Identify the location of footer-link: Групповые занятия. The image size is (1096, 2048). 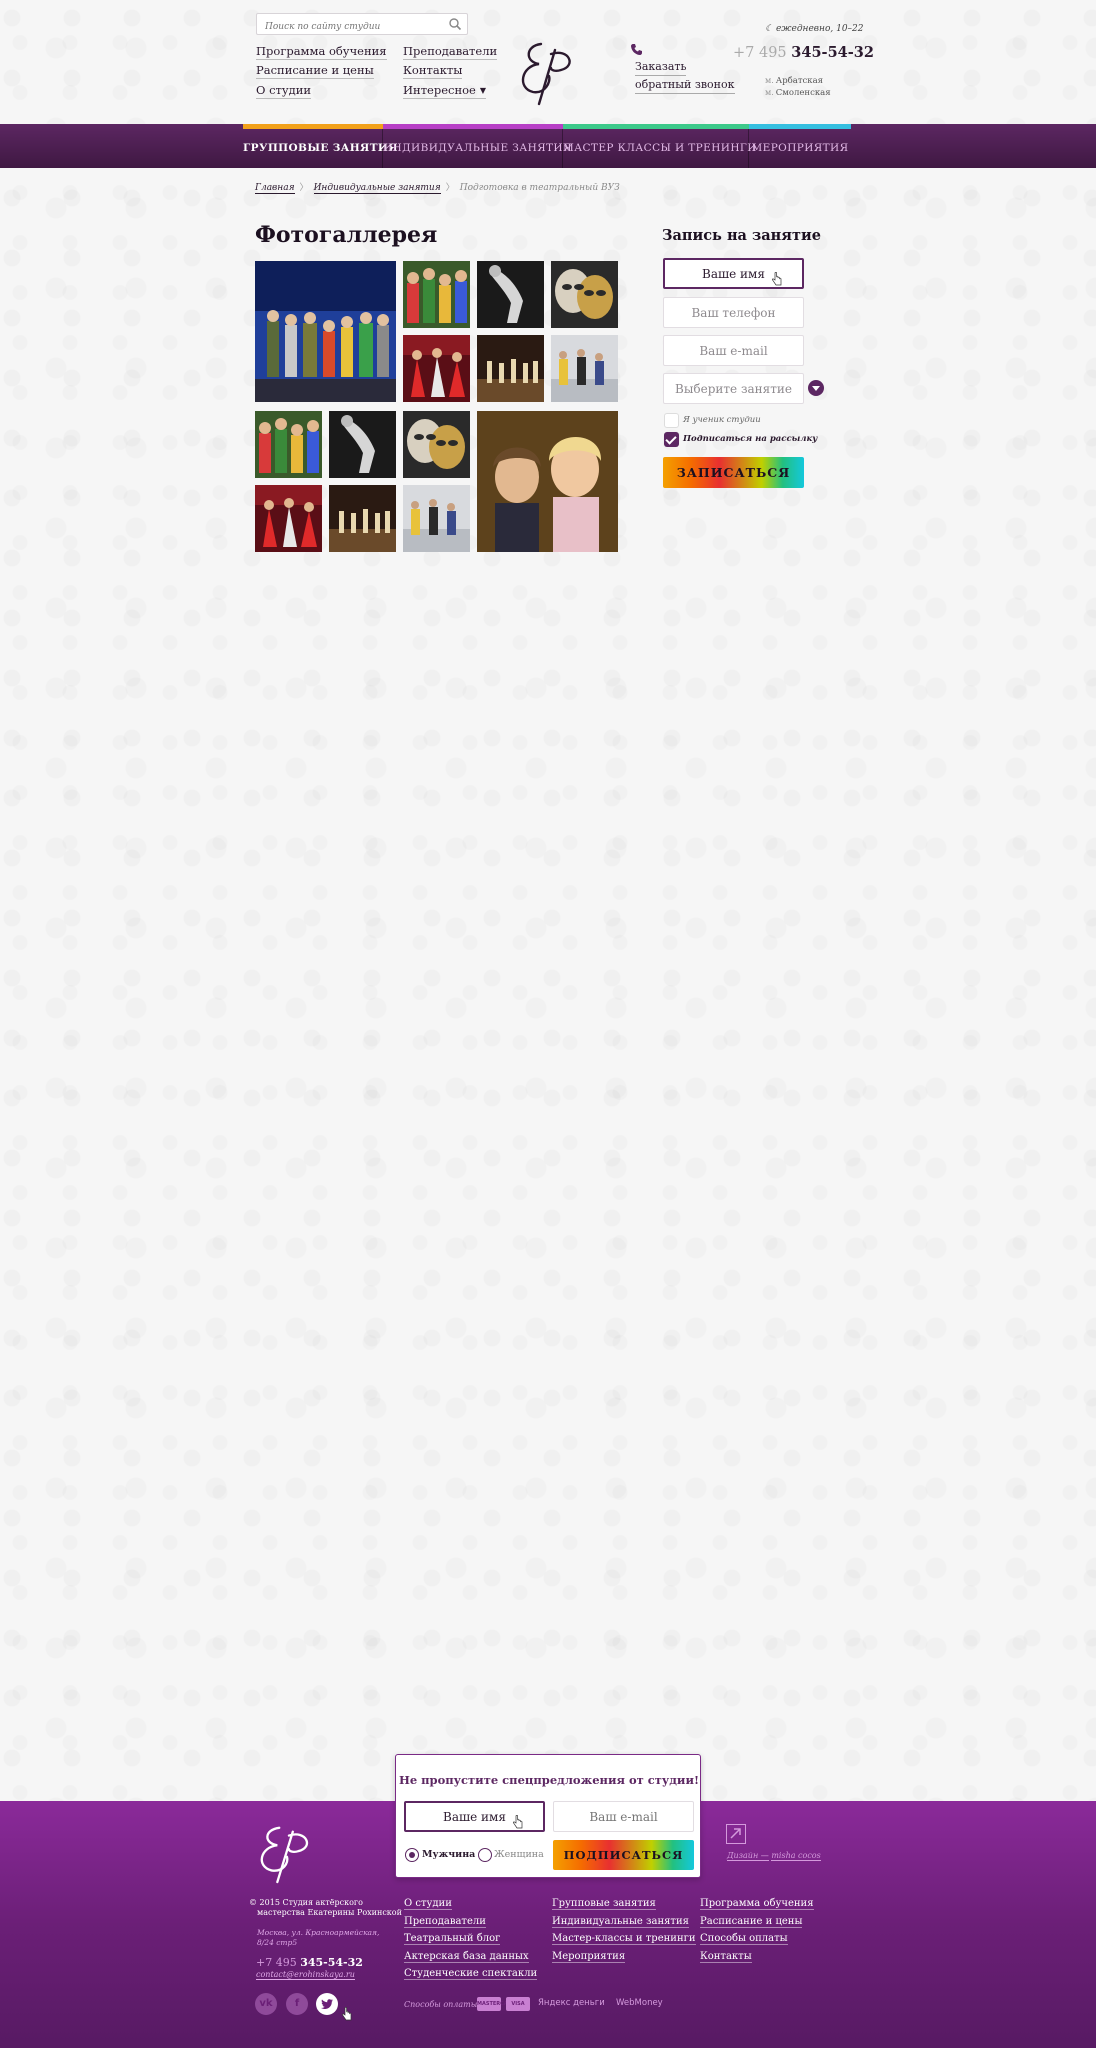
(624, 1904).